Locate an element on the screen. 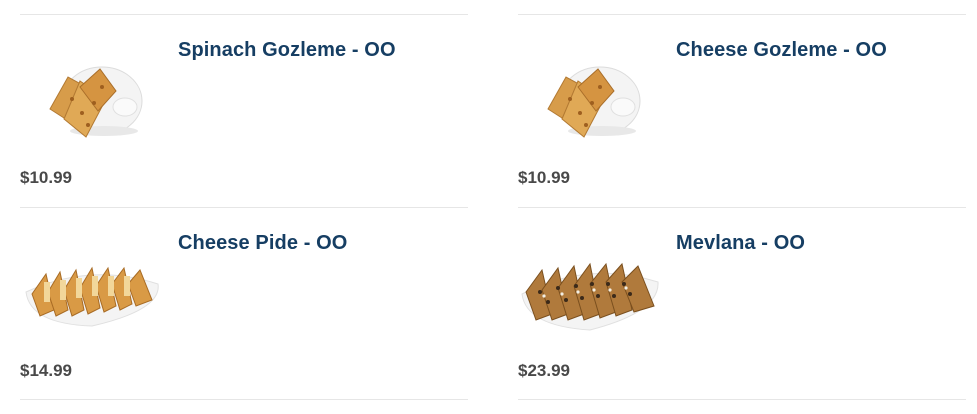 The image size is (977, 414). menu-item-name: Mevlana - OO is located at coordinates (740, 243).